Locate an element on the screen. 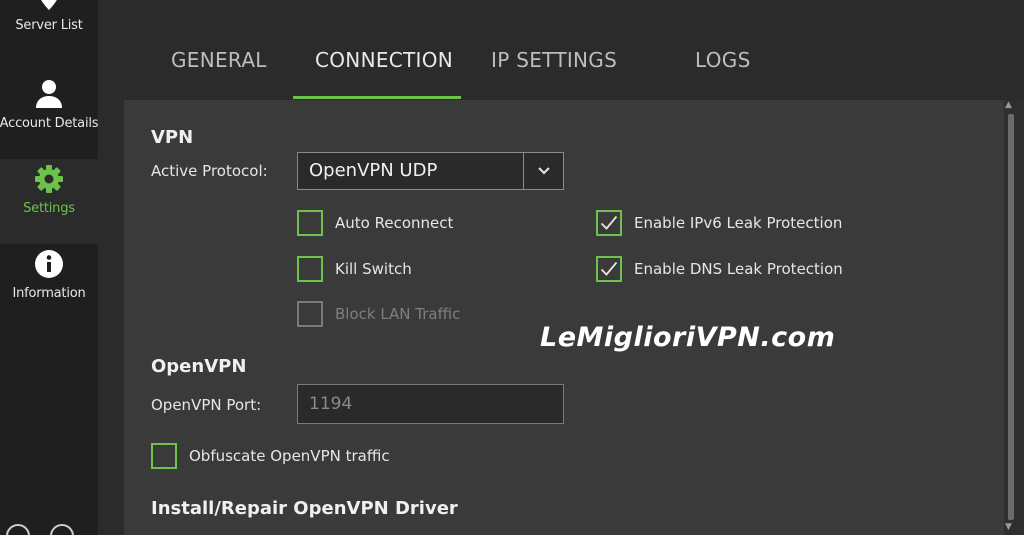  sidebar-item-server-list: Server List is located at coordinates (49, 30).